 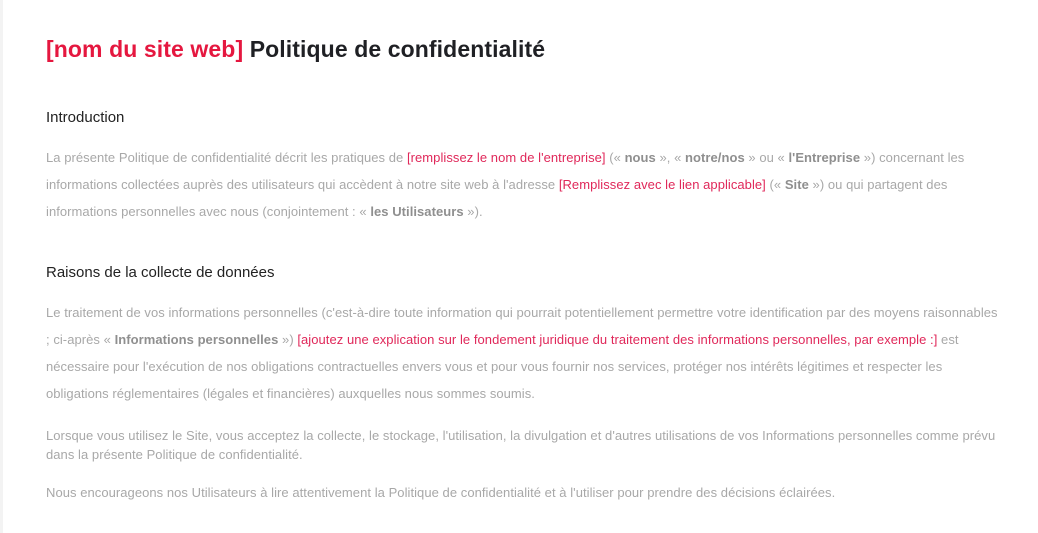 I want to click on term-utilisateurs: les Utilisateurs, so click(x=417, y=211).